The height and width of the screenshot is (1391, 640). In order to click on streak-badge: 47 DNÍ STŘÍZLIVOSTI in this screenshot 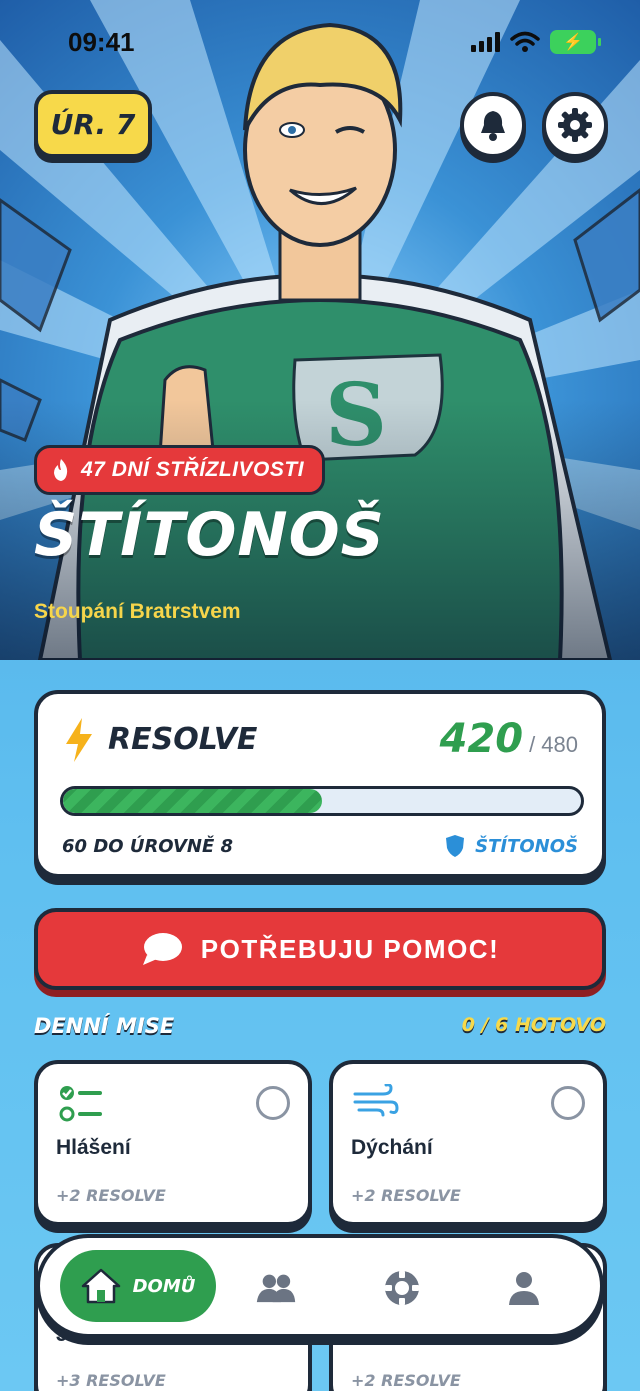, I will do `click(180, 470)`.